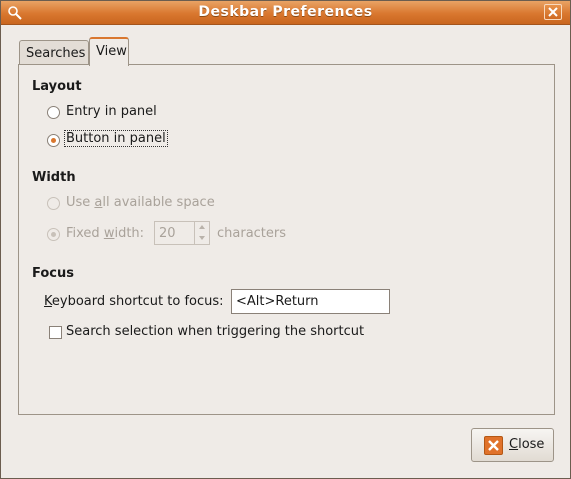  I want to click on entry-in-panel-radio, so click(53, 112).